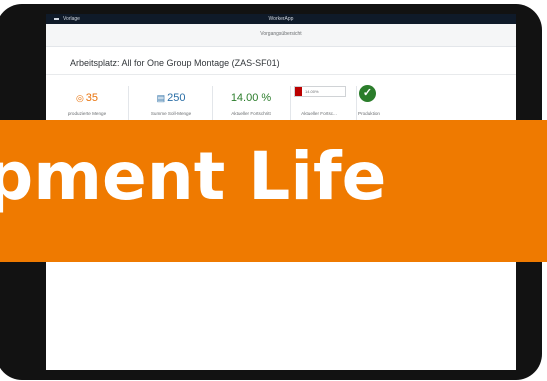 The image size is (547, 381). I want to click on app-title: WorkerApp, so click(281, 19).